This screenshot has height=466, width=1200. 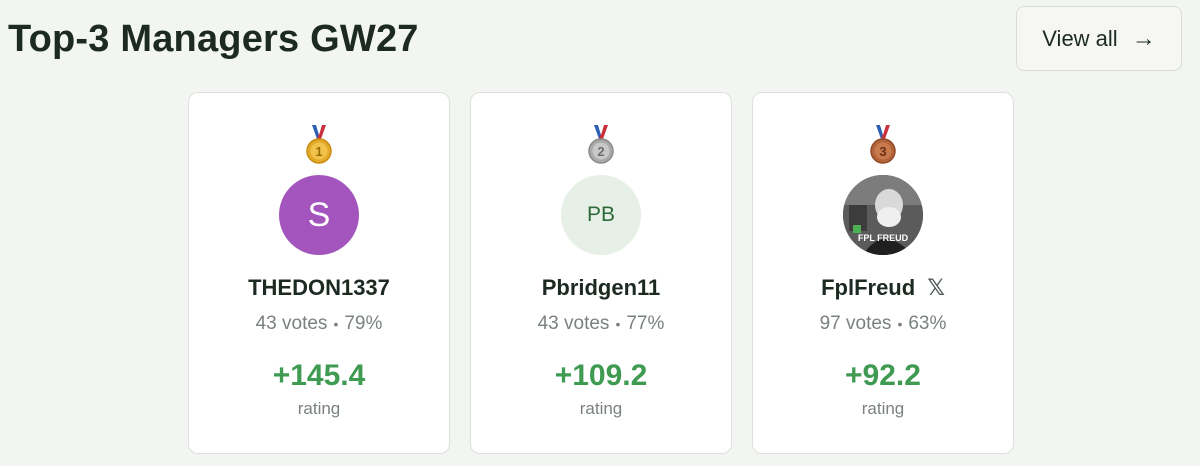 I want to click on avatar-initials: S, so click(x=319, y=214).